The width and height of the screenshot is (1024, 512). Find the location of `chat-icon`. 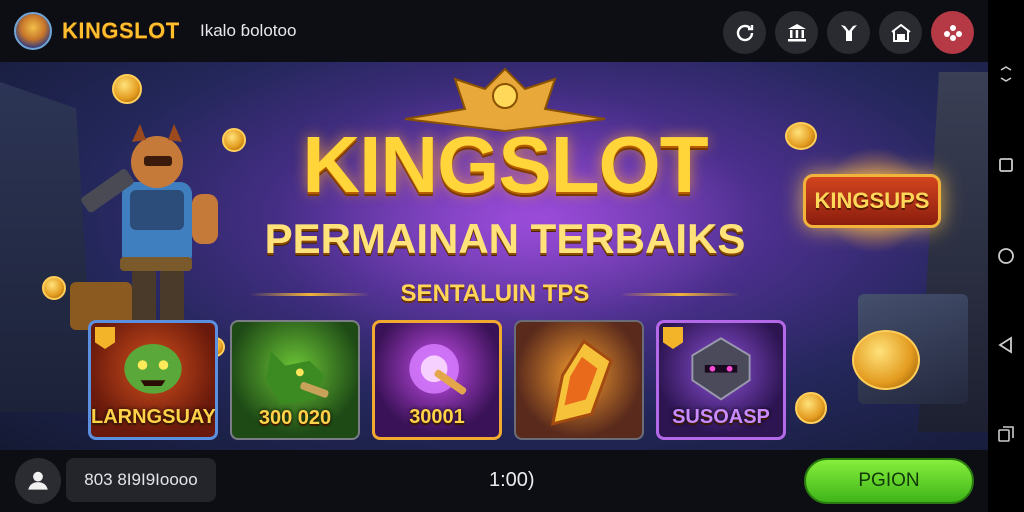

chat-icon is located at coordinates (952, 32).